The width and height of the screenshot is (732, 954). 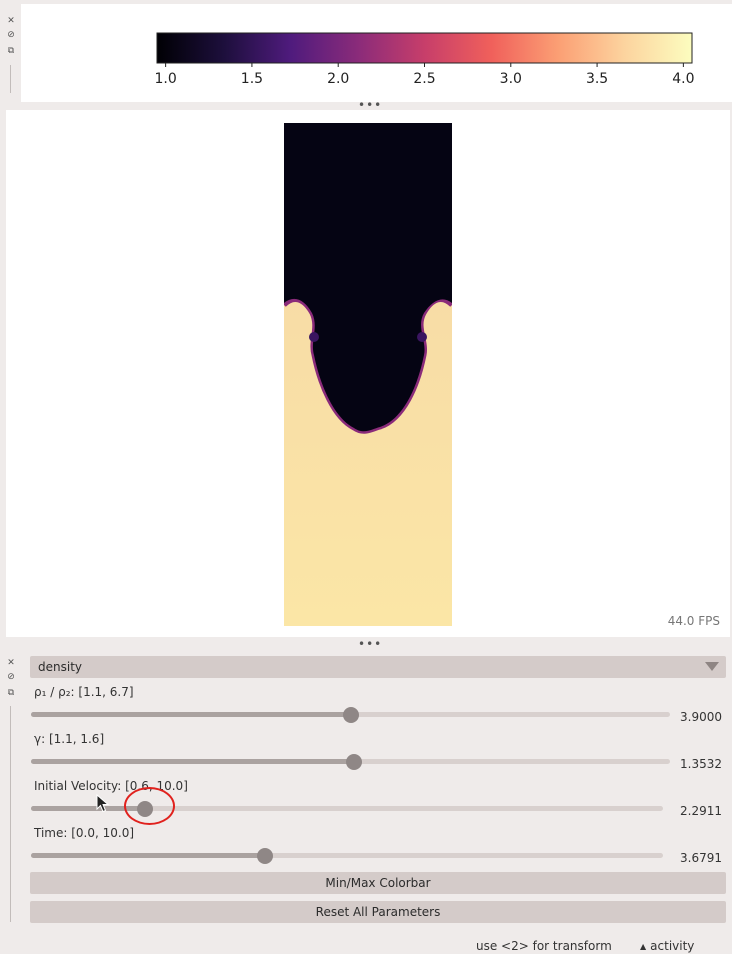 I want to click on colorbar-tick-label: 3.5, so click(x=597, y=79).